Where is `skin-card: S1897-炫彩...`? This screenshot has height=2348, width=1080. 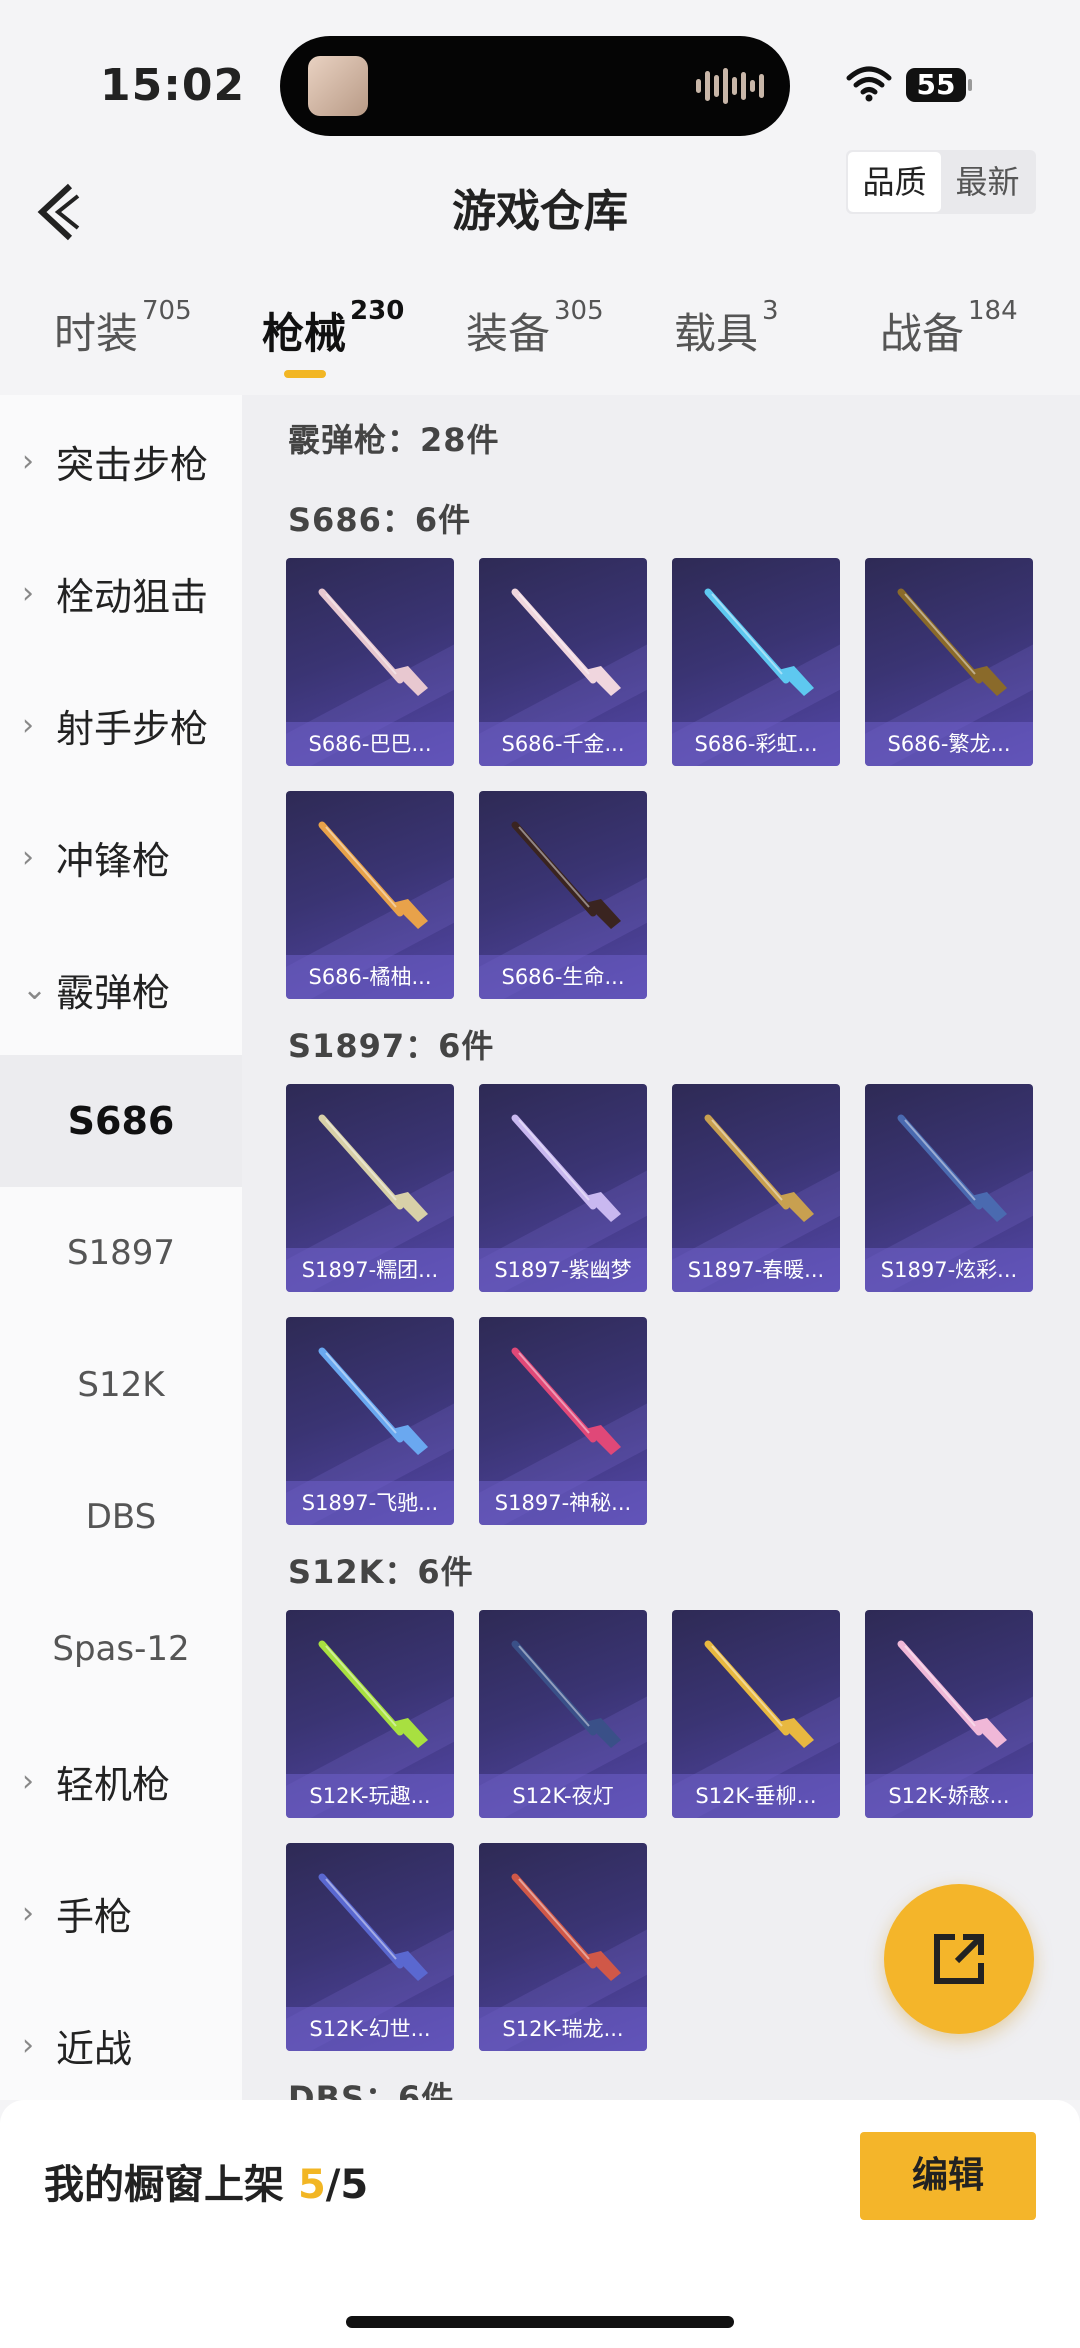
skin-card: S1897-炫彩... is located at coordinates (949, 1188).